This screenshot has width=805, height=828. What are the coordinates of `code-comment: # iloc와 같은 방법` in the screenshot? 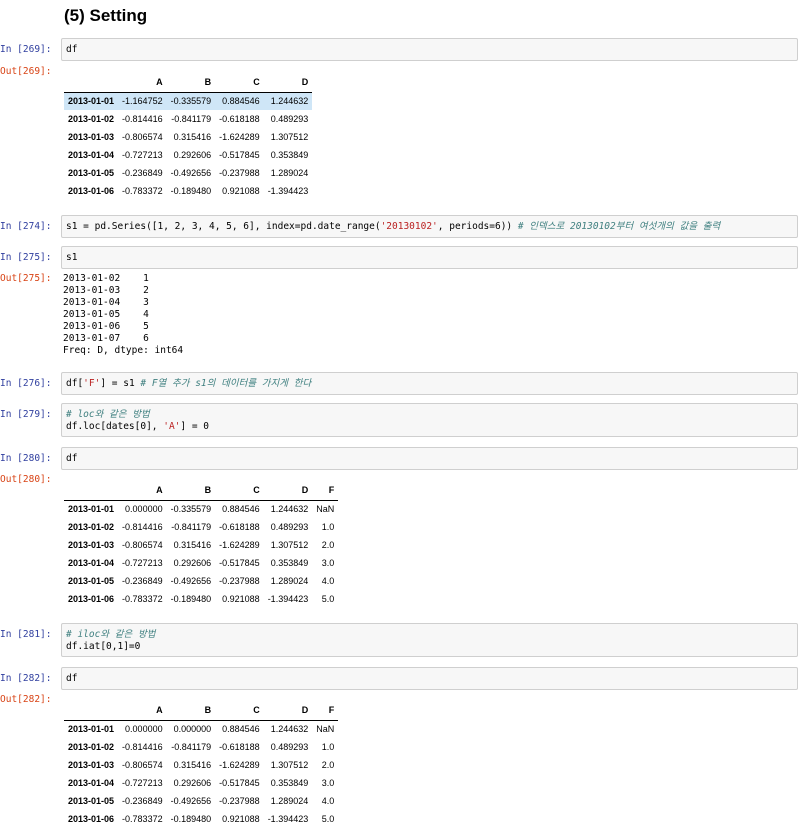 It's located at (111, 634).